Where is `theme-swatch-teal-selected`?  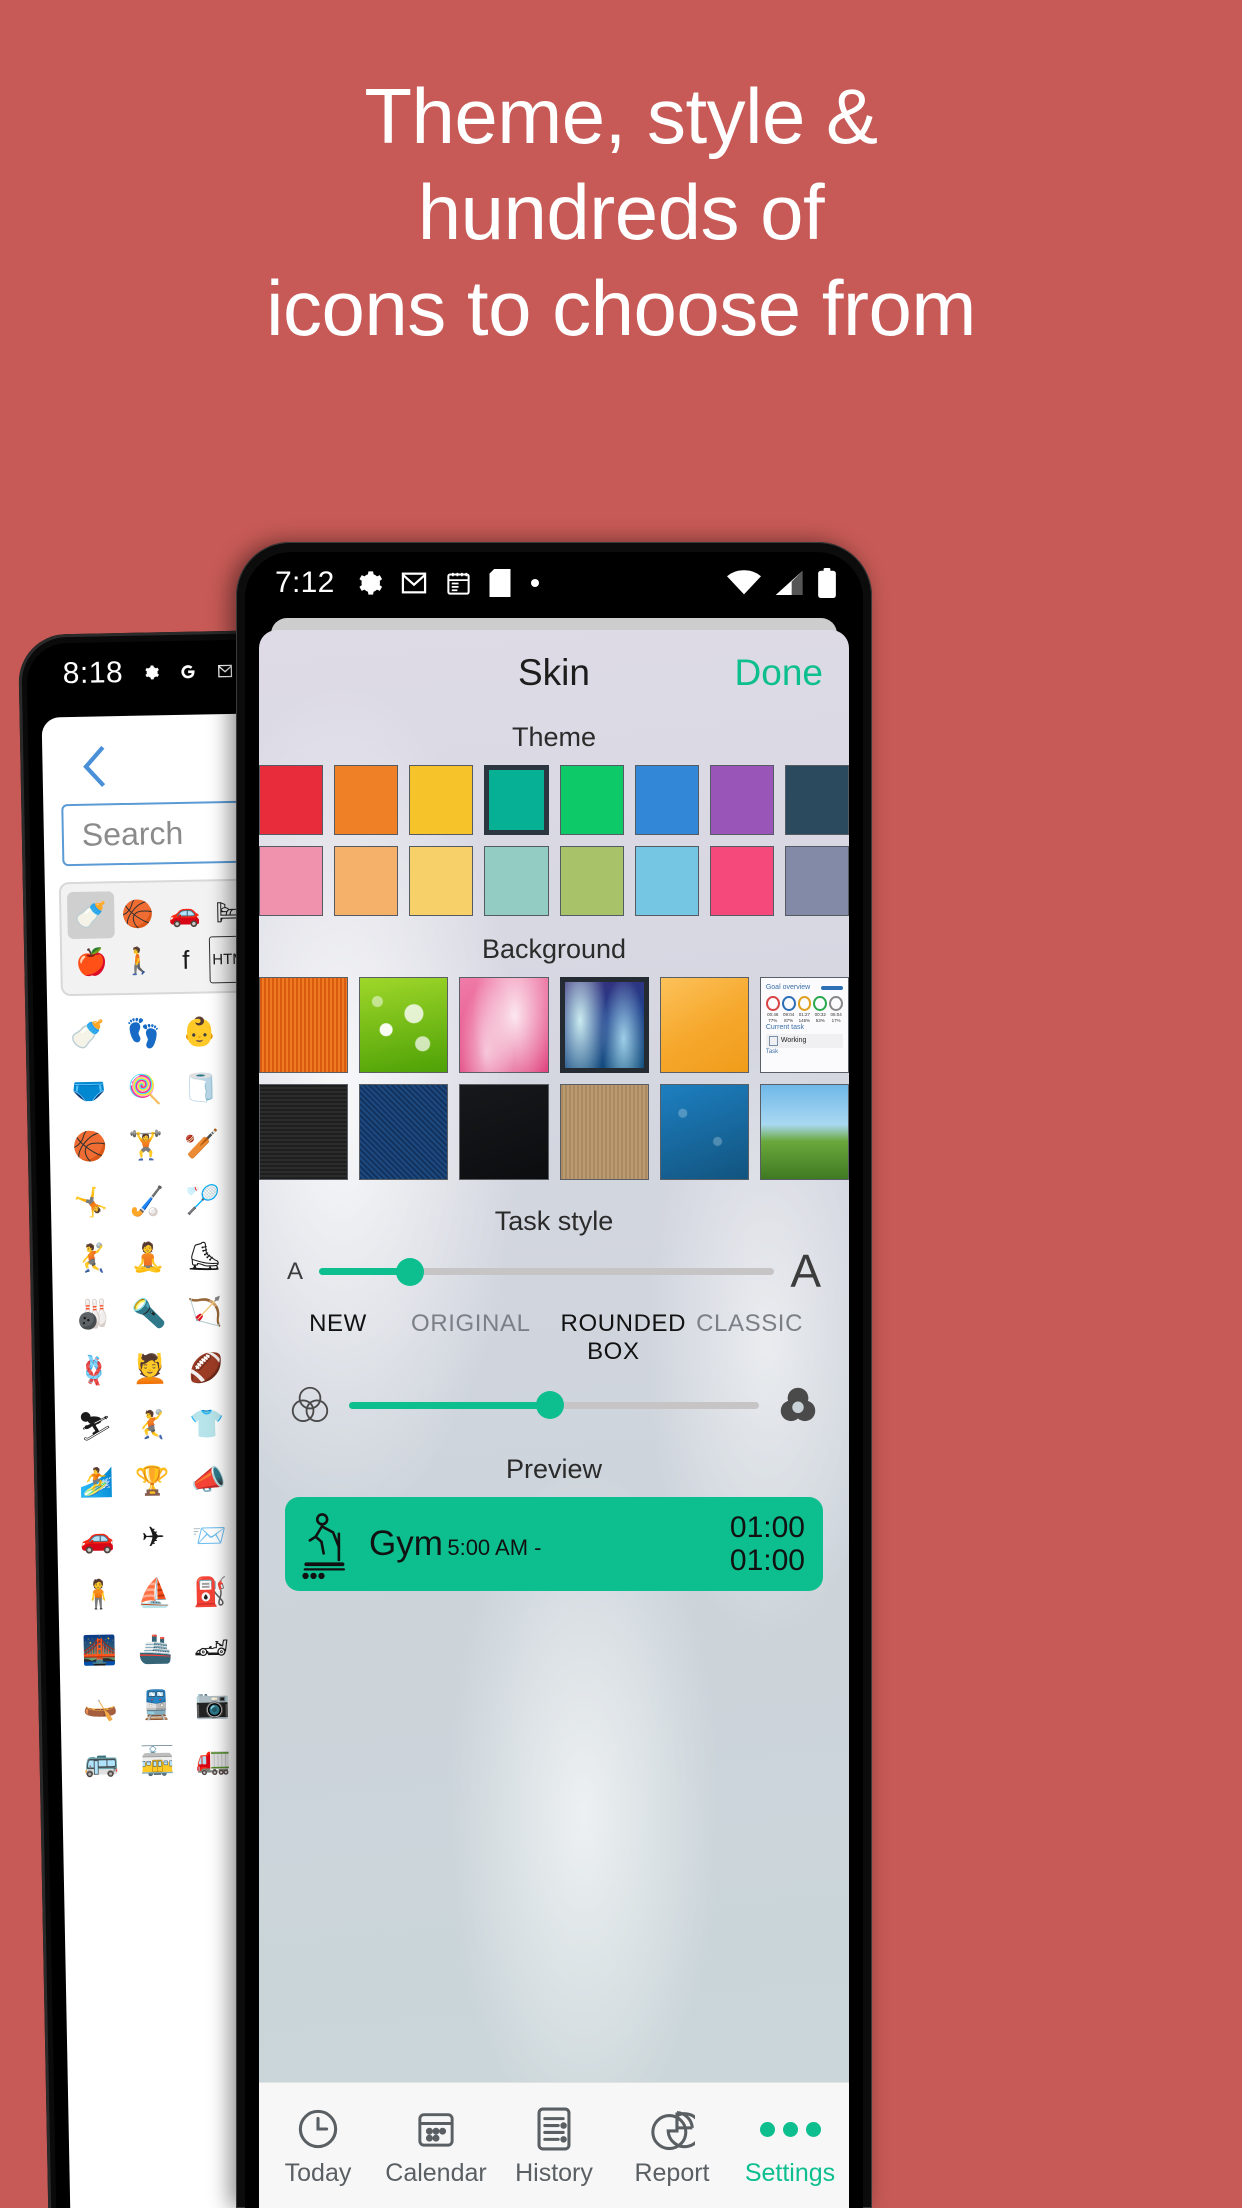
theme-swatch-teal-selected is located at coordinates (516, 800).